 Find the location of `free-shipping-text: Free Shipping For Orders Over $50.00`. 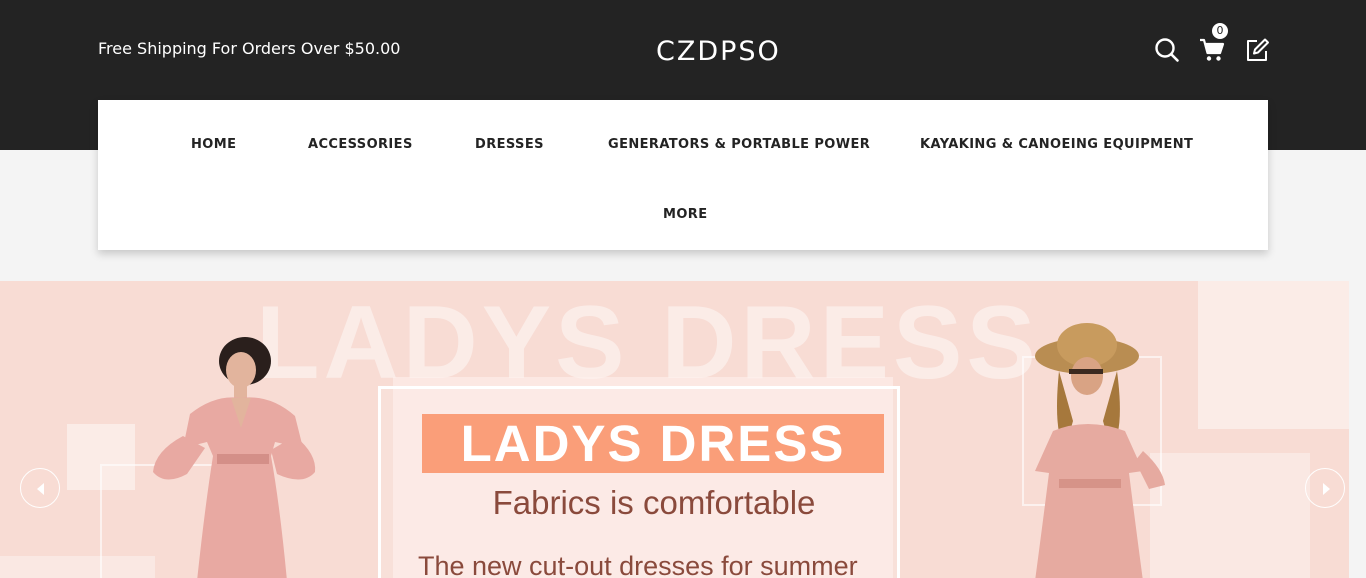

free-shipping-text: Free Shipping For Orders Over $50.00 is located at coordinates (249, 48).